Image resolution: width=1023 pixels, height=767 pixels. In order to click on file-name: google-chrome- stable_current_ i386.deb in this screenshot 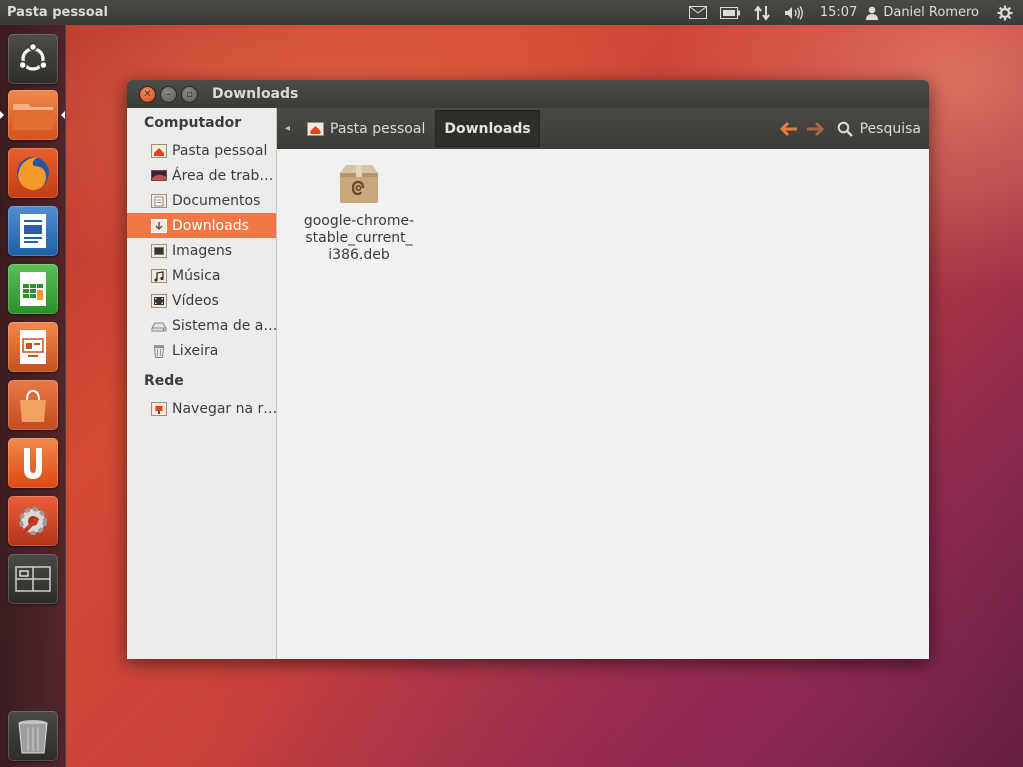, I will do `click(359, 238)`.